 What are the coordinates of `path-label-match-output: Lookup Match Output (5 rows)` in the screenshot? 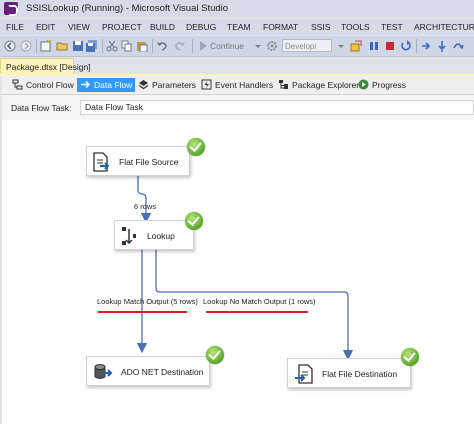 It's located at (147, 301).